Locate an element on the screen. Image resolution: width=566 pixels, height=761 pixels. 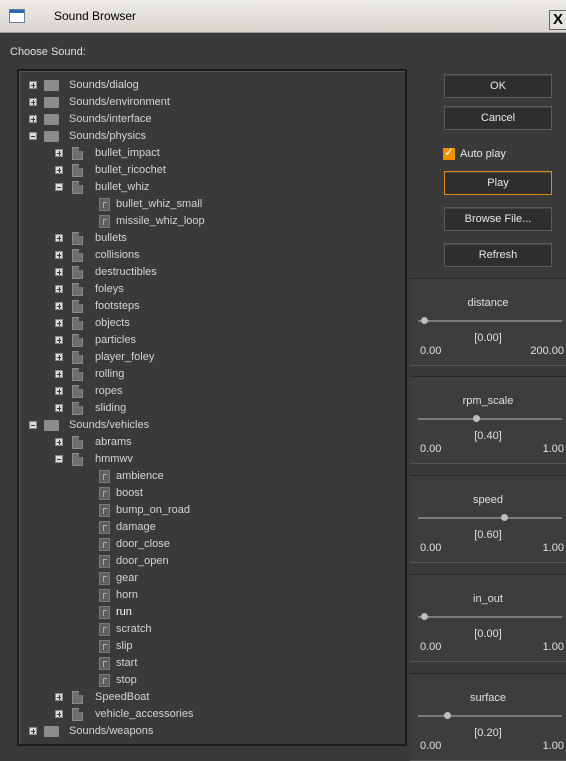
tree-item-label: damage is located at coordinates (136, 527).